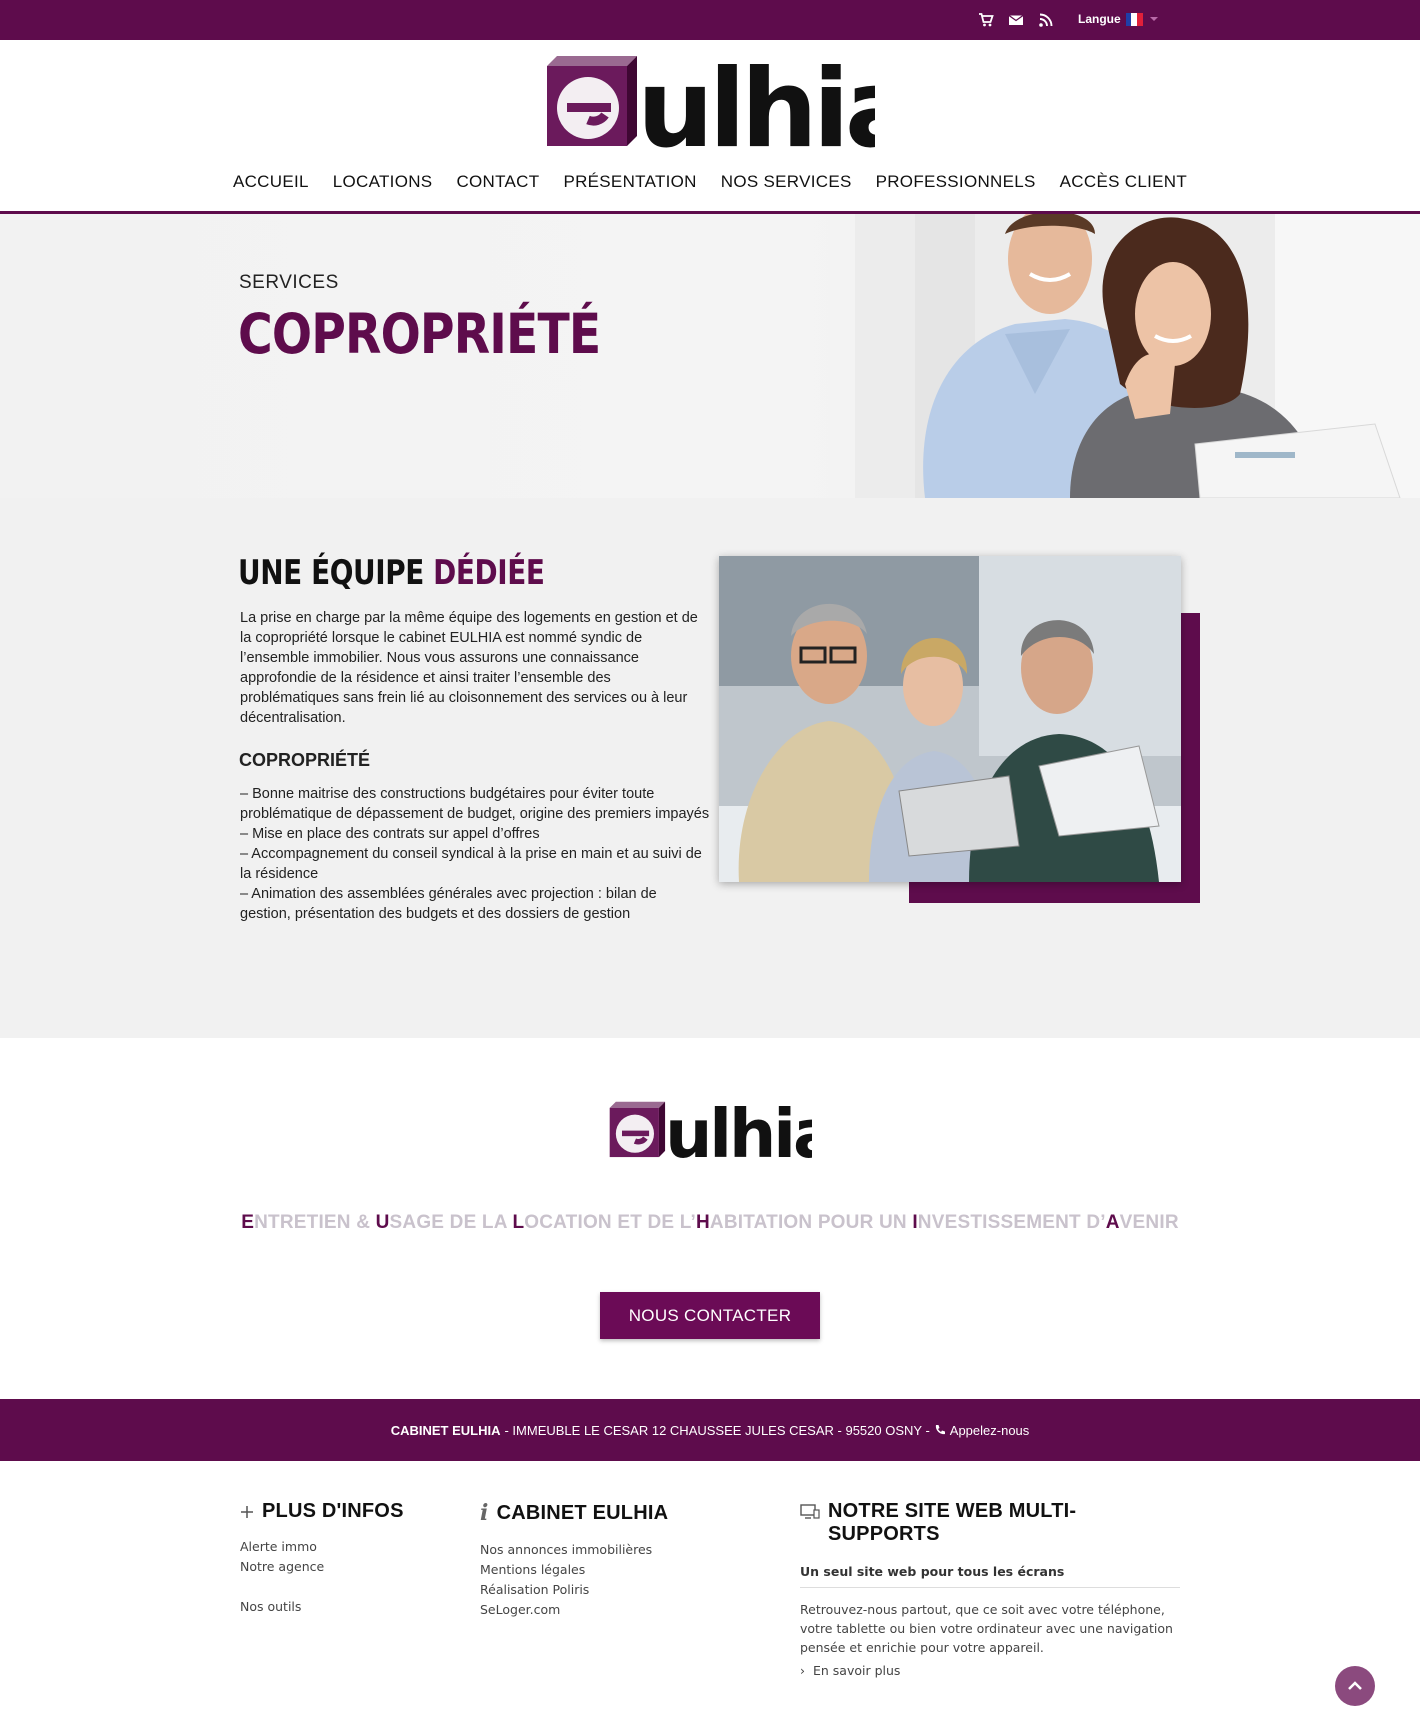 Image resolution: width=1420 pixels, height=1717 pixels. Describe the element at coordinates (610, 1222) in the screenshot. I see `acronym-rest: OCATION ET DE L’` at that location.